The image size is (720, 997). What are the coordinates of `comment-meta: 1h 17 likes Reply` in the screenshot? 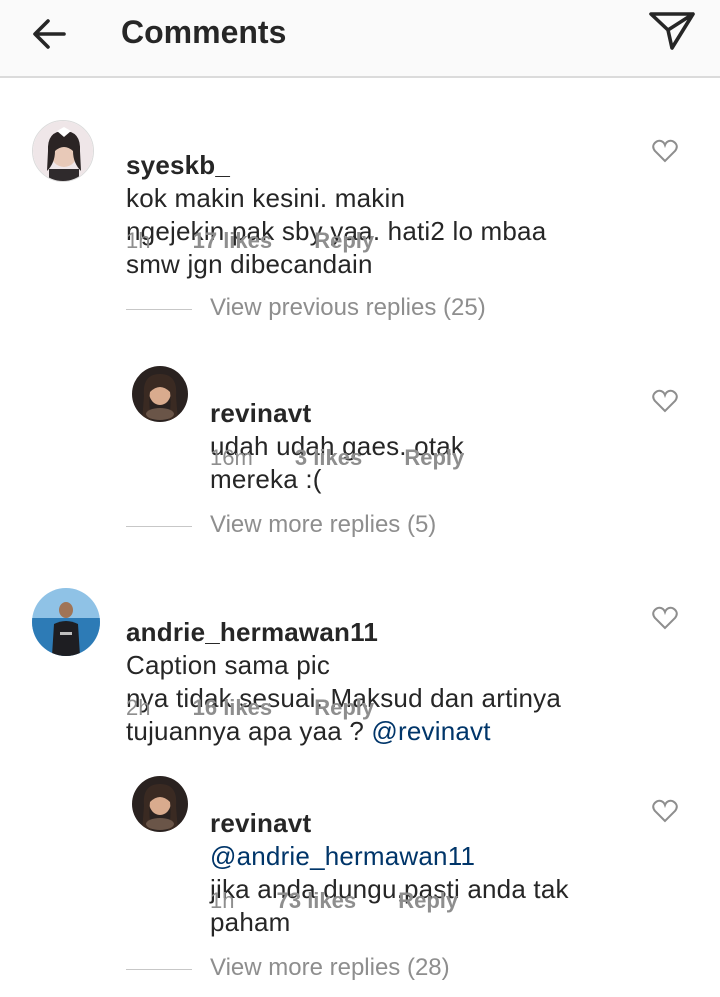 It's located at (250, 241).